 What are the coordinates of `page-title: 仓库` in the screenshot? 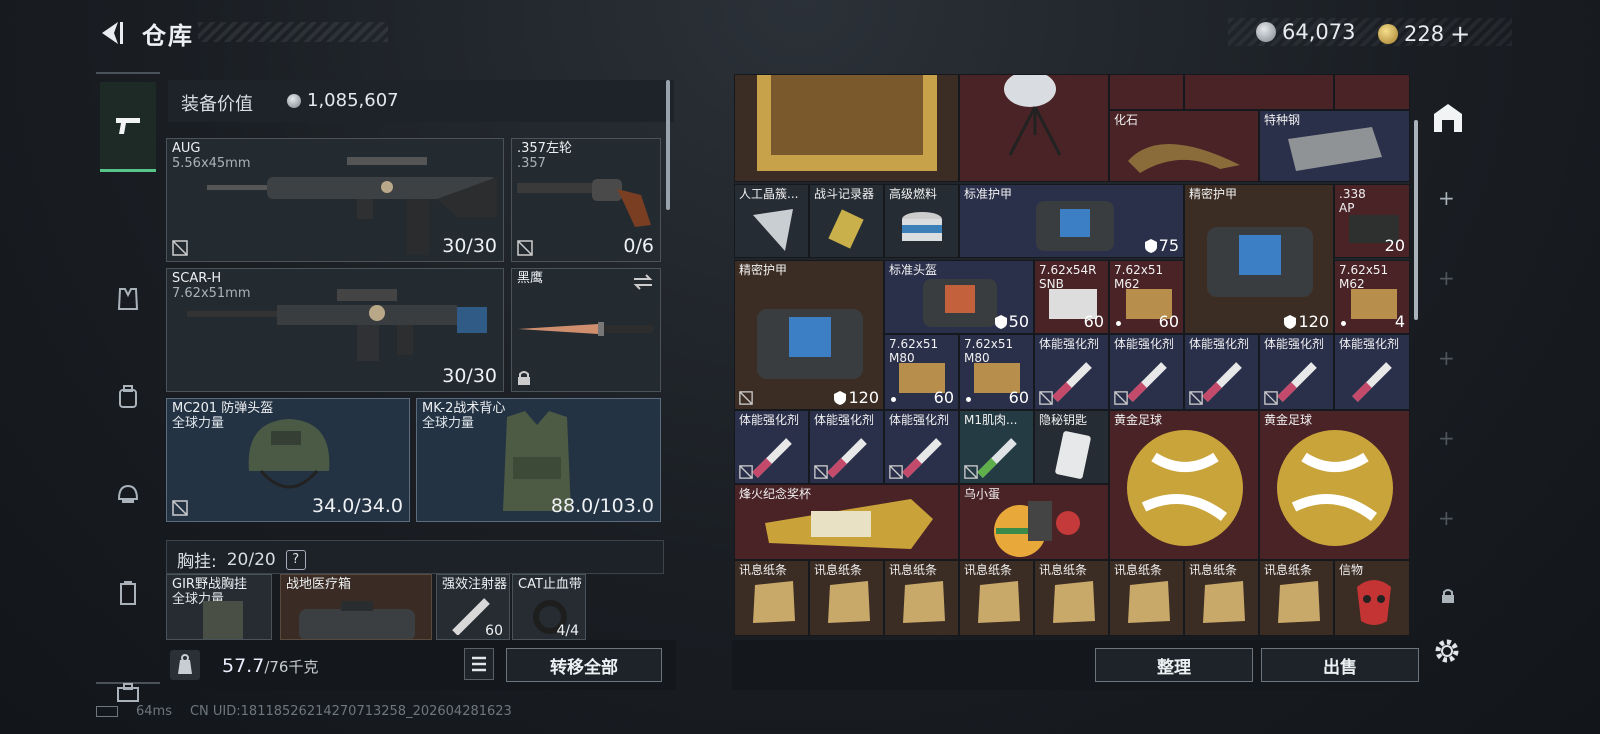 It's located at (168, 36).